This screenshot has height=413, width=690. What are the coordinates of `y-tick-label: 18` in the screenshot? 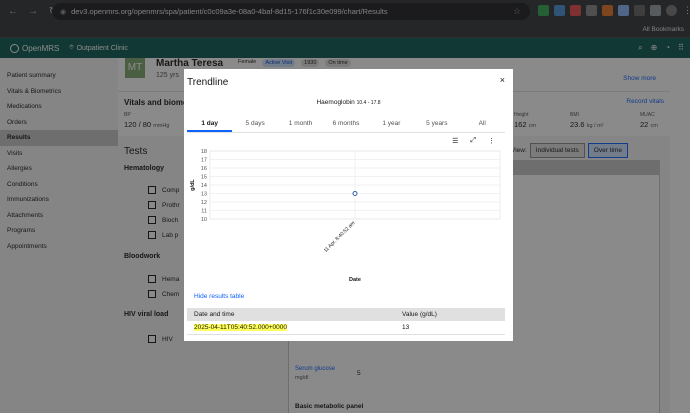 It's located at (204, 152).